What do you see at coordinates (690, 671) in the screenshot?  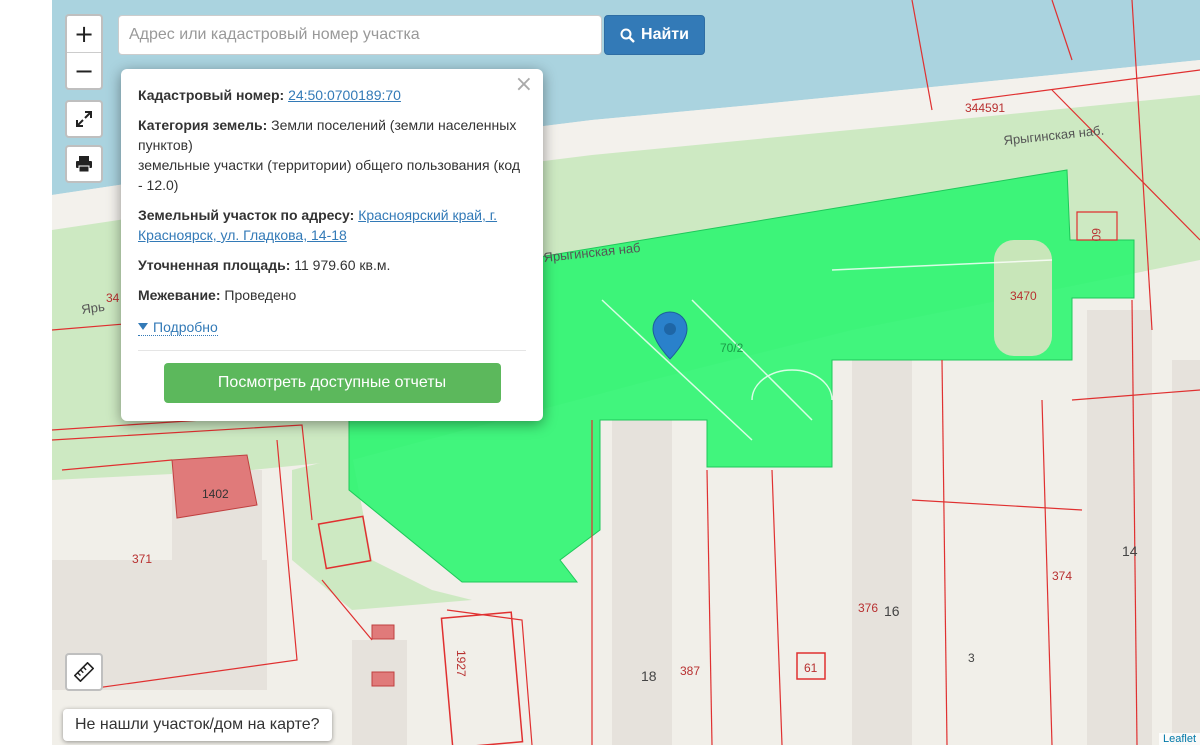 I see `label-387: 387` at bounding box center [690, 671].